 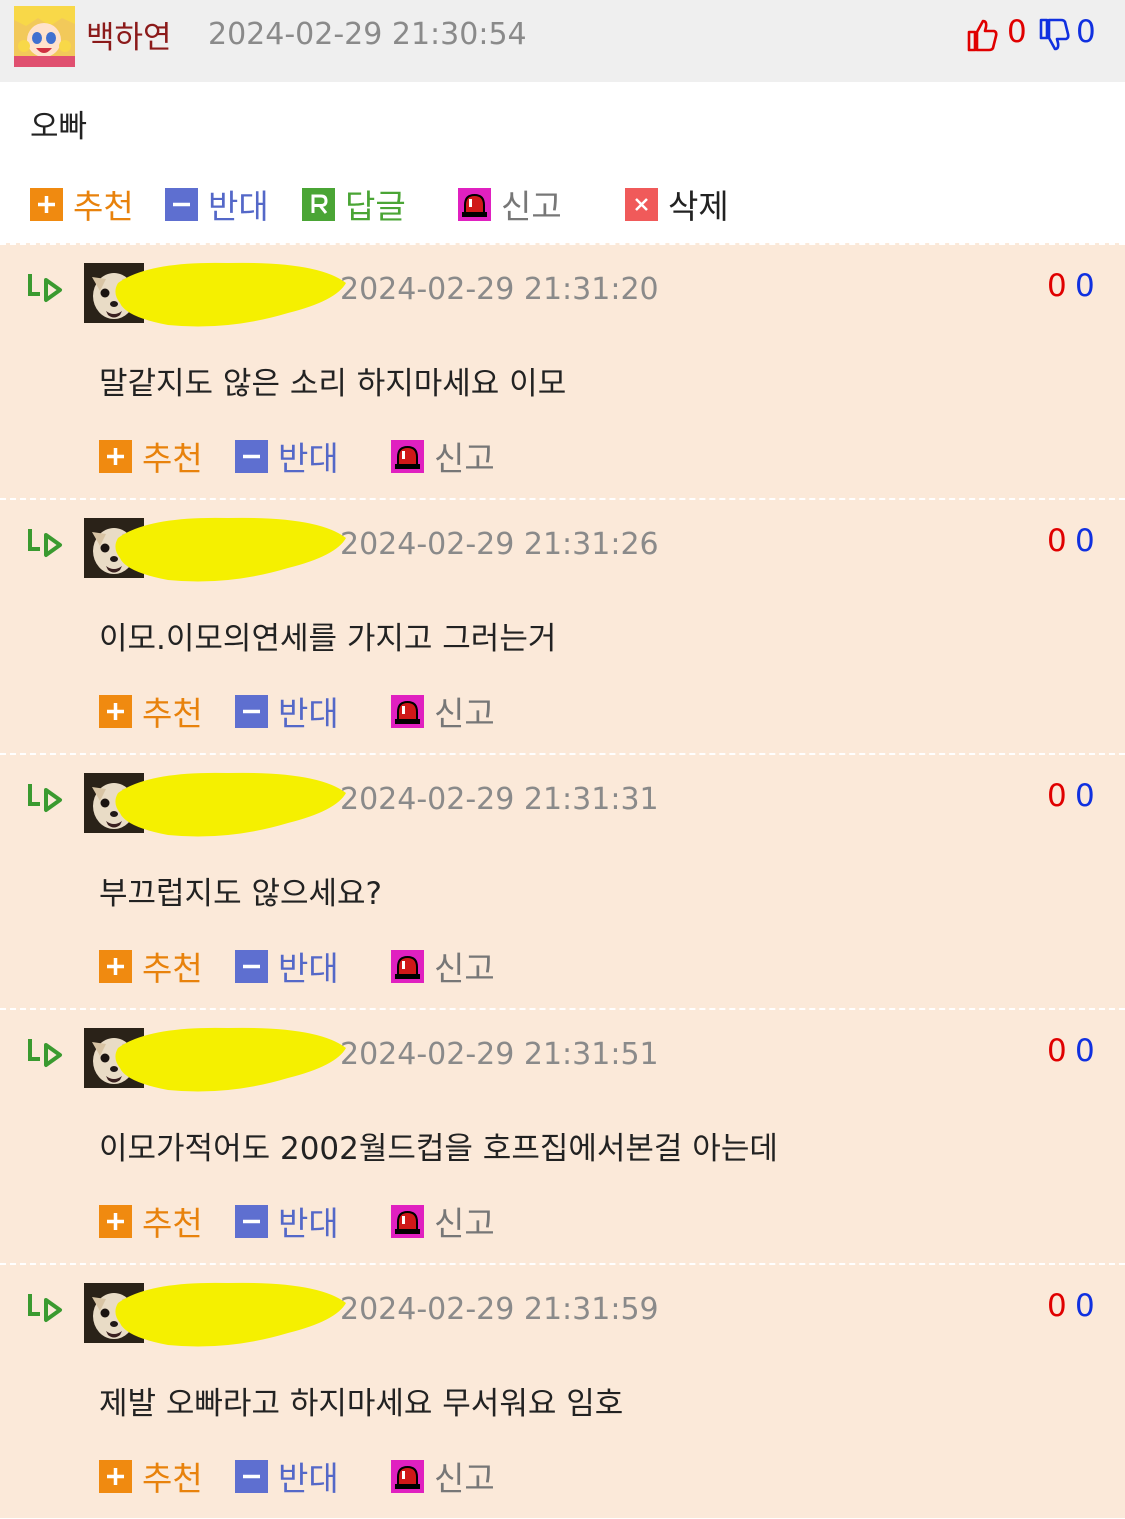 What do you see at coordinates (499, 544) in the screenshot?
I see `reply-datetime: 2024-02-29 21:31:26` at bounding box center [499, 544].